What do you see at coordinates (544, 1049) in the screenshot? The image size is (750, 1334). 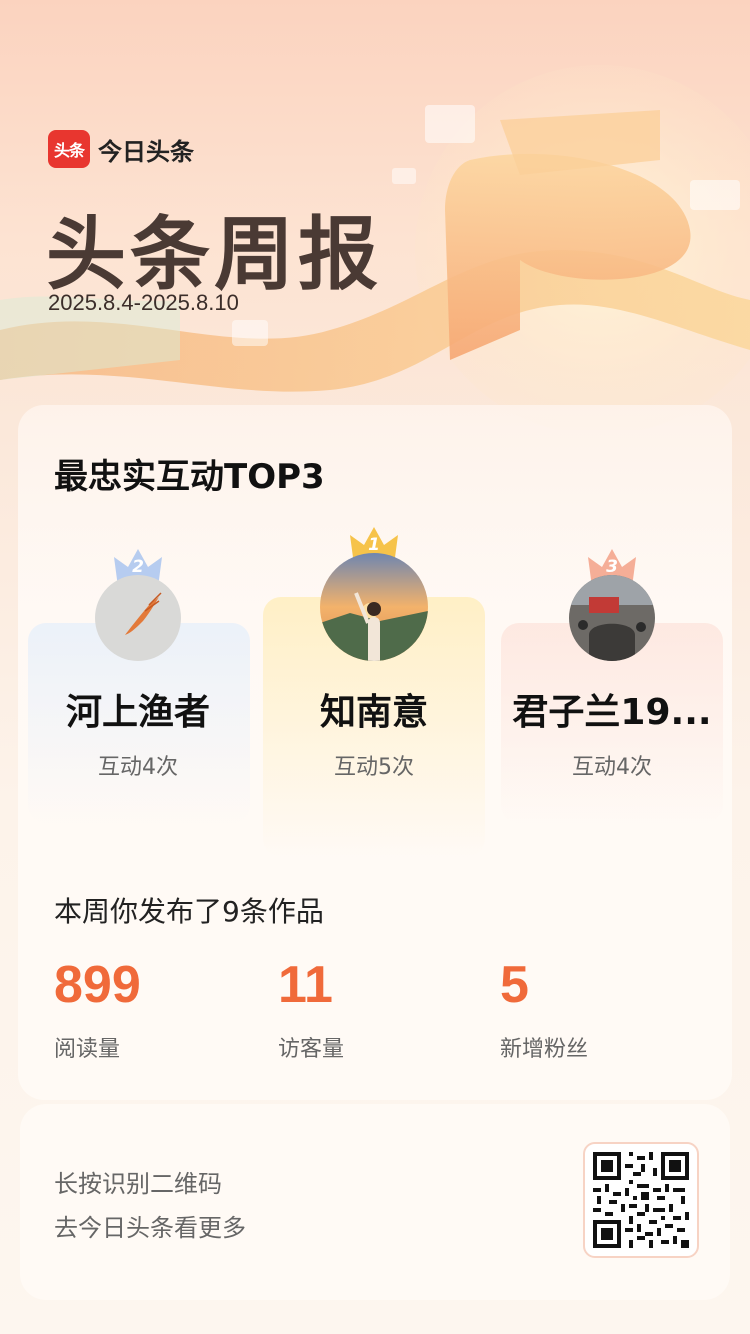 I see `stat-label: 新增粉丝` at bounding box center [544, 1049].